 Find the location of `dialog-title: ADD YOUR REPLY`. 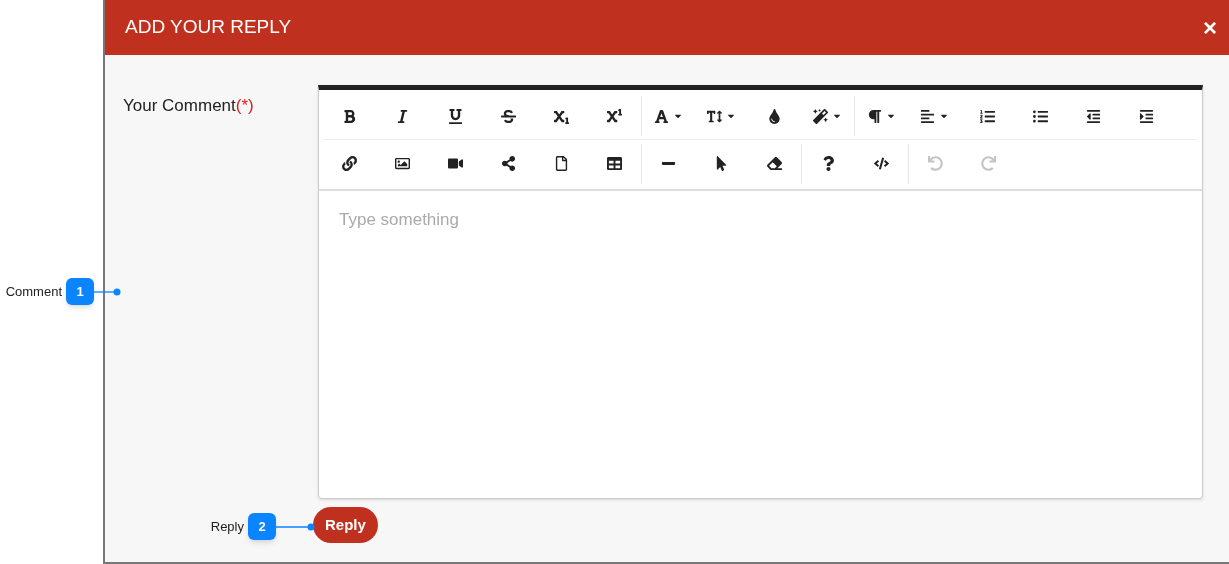

dialog-title: ADD YOUR REPLY is located at coordinates (208, 27).